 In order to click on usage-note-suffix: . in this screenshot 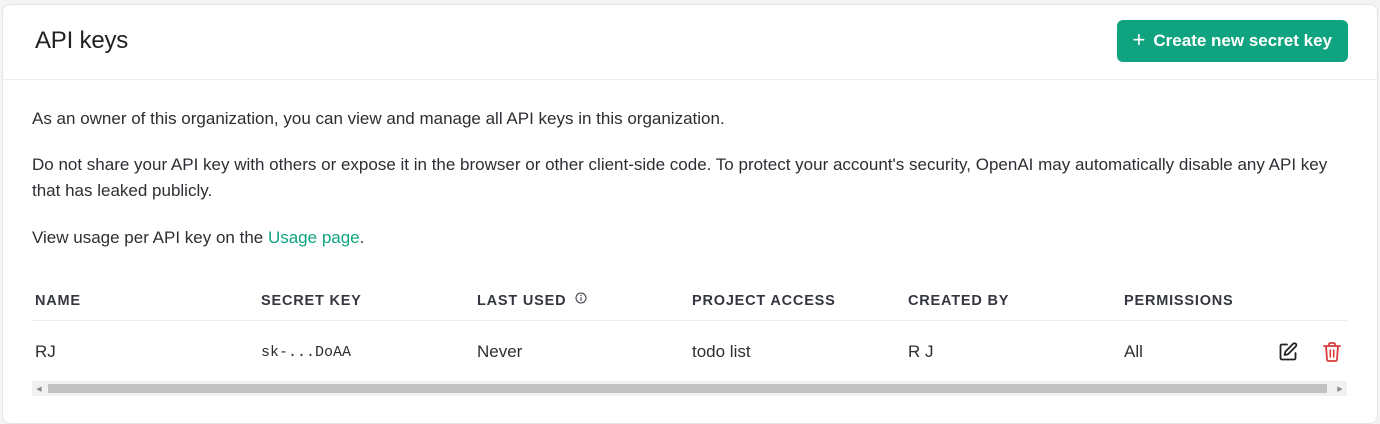, I will do `click(362, 237)`.